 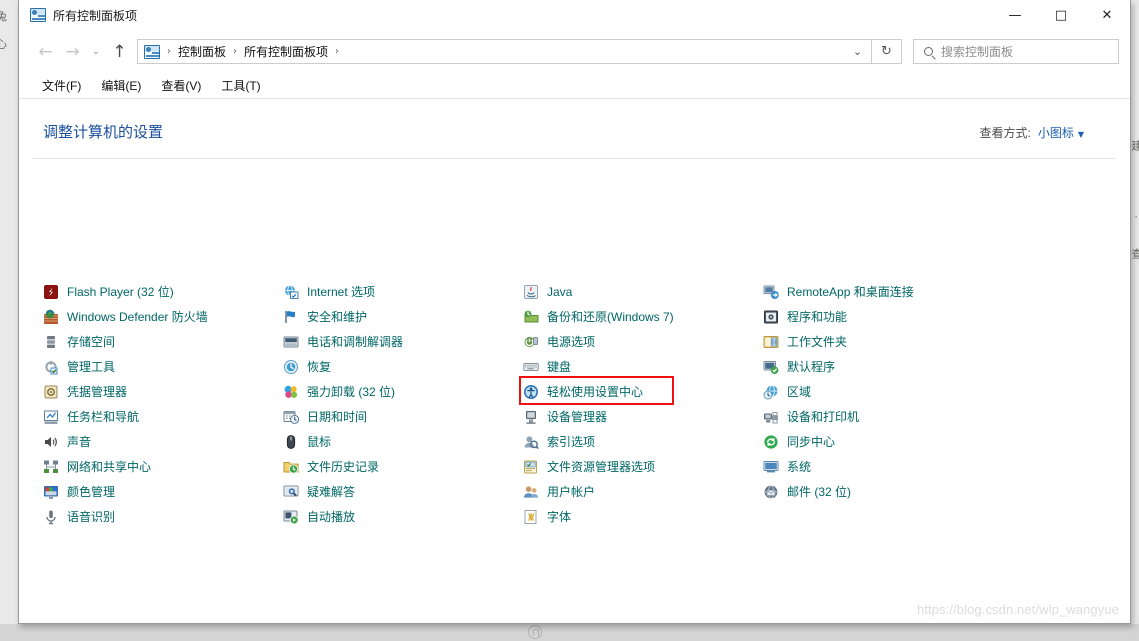 What do you see at coordinates (45, 52) in the screenshot?
I see `back-icon: ←` at bounding box center [45, 52].